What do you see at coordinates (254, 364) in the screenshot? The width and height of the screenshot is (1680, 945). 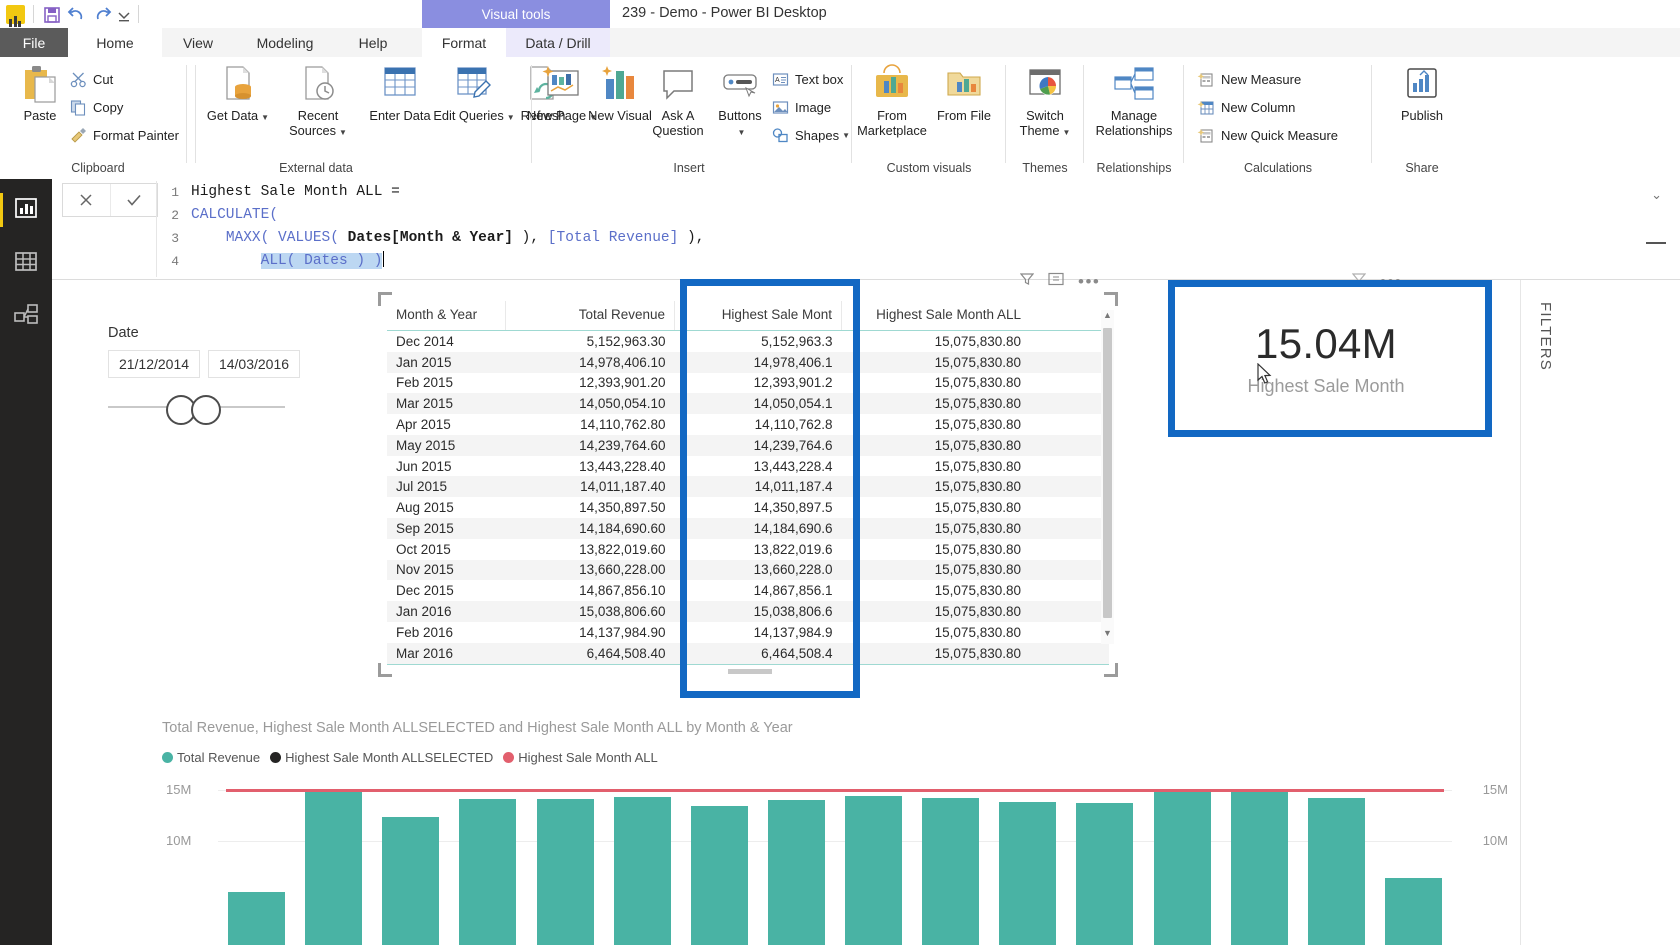 I see `slicer-end-date-input: 14/03/2016` at bounding box center [254, 364].